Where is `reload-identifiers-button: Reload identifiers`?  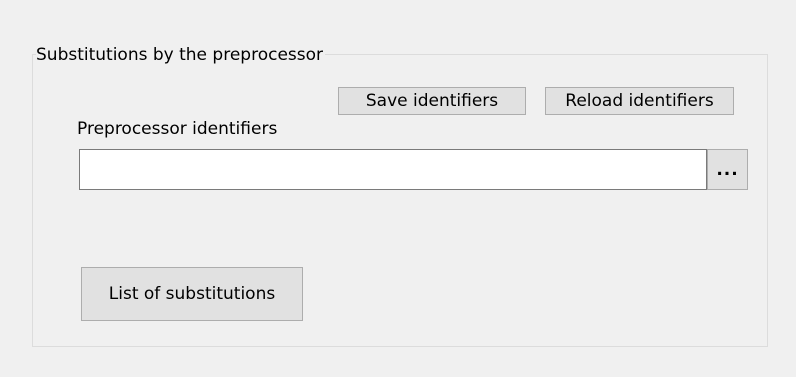 reload-identifiers-button: Reload identifiers is located at coordinates (639, 101).